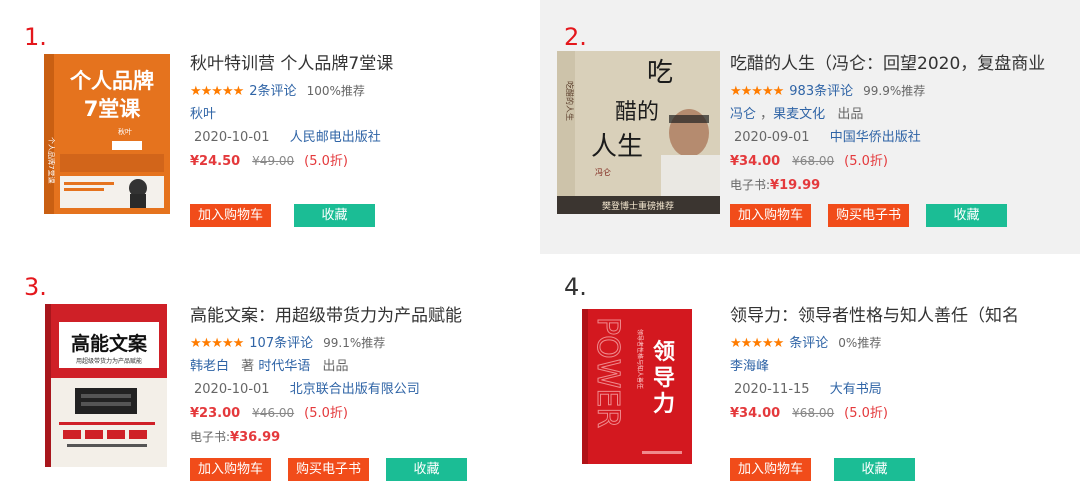  I want to click on original-price: ¥49.00, so click(273, 161).